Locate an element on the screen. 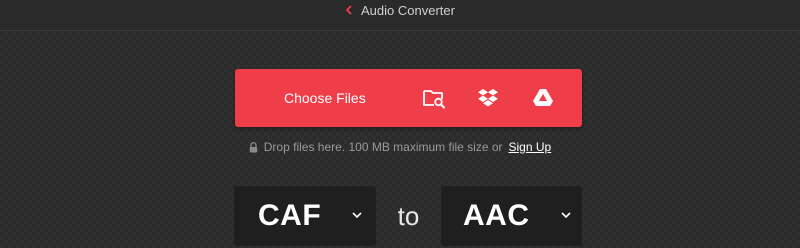  from-format-select: CAF is located at coordinates (305, 216).